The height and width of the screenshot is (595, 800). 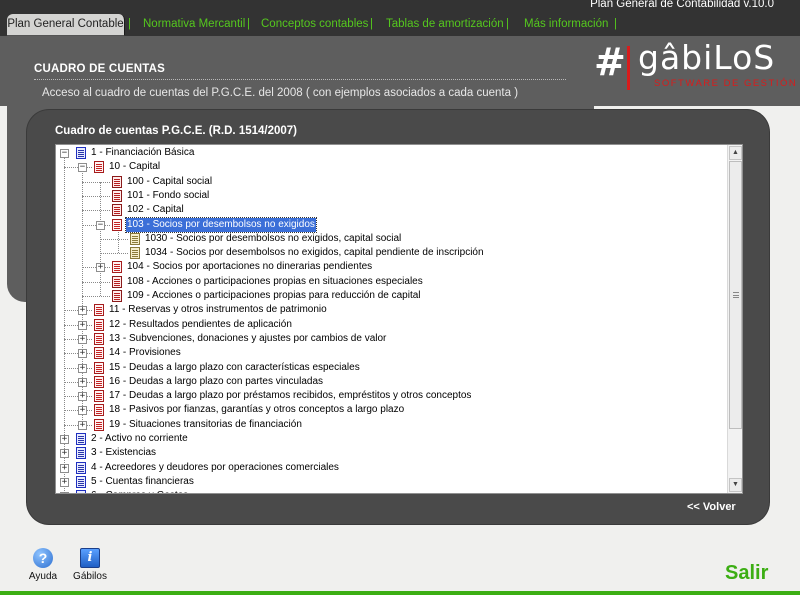 What do you see at coordinates (392, 453) in the screenshot?
I see `tree-node: +3 - Existencias` at bounding box center [392, 453].